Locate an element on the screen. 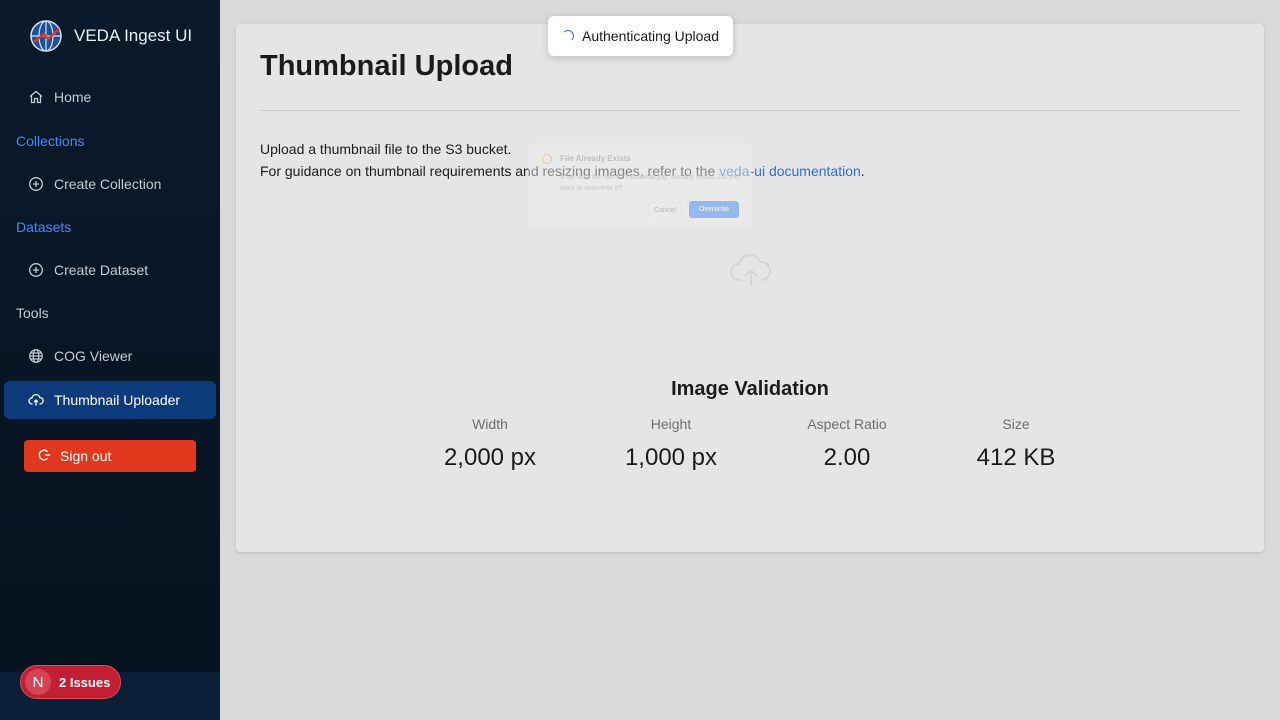  issues-label: 2 Issues is located at coordinates (85, 682).